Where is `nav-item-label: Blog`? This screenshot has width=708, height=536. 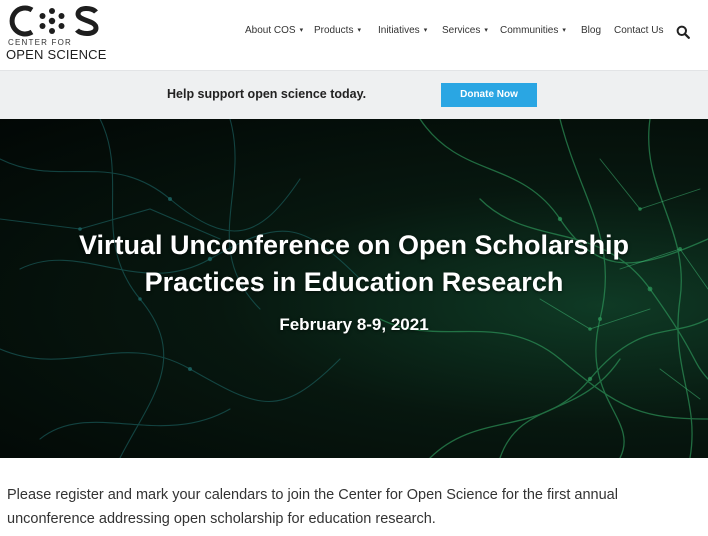 nav-item-label: Blog is located at coordinates (591, 30).